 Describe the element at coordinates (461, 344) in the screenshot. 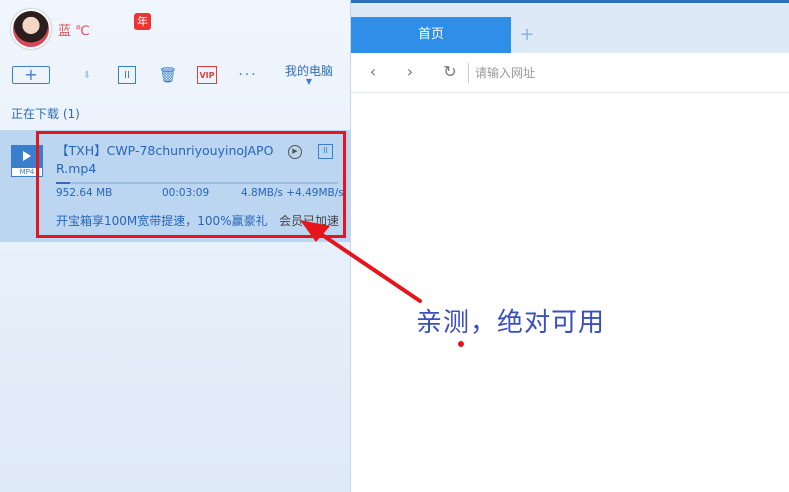

I see `annotation-dot` at that location.